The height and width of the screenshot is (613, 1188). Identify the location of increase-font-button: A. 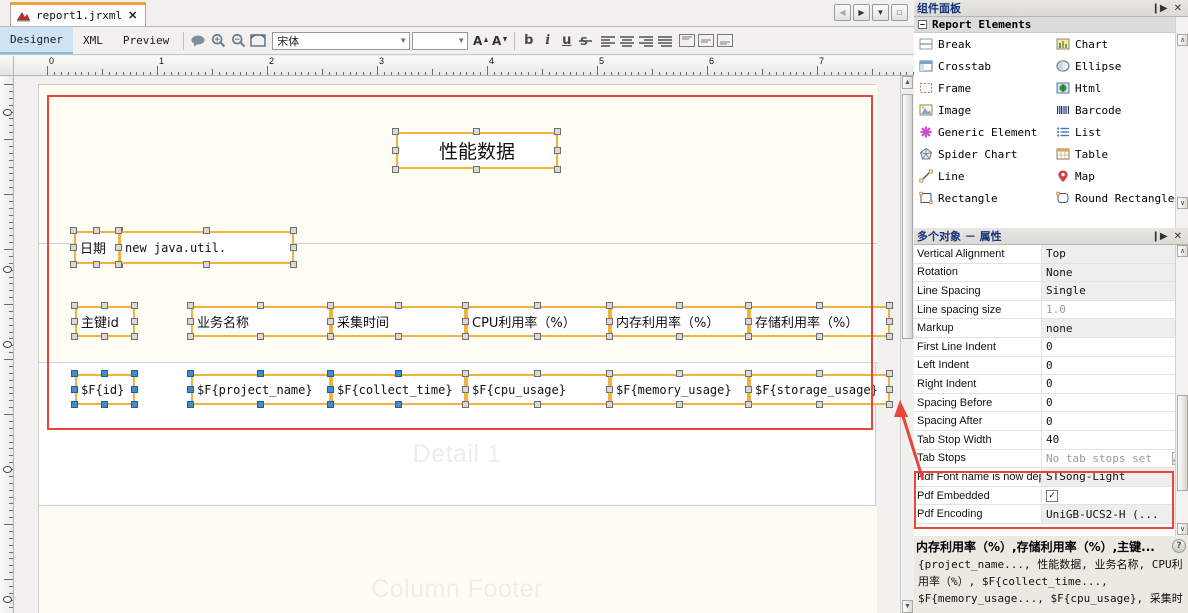
(481, 40).